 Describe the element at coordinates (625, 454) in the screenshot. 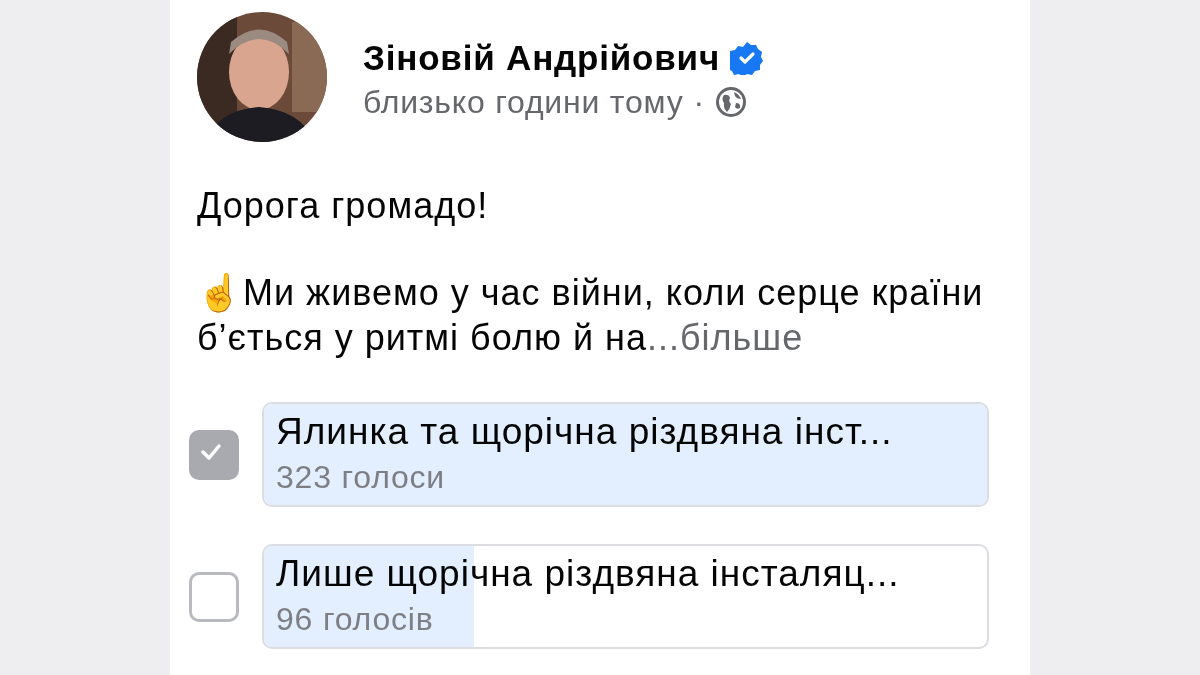

I see `poll-option: Ялинка та щорічна різдвяна інст... 323 голоси` at that location.